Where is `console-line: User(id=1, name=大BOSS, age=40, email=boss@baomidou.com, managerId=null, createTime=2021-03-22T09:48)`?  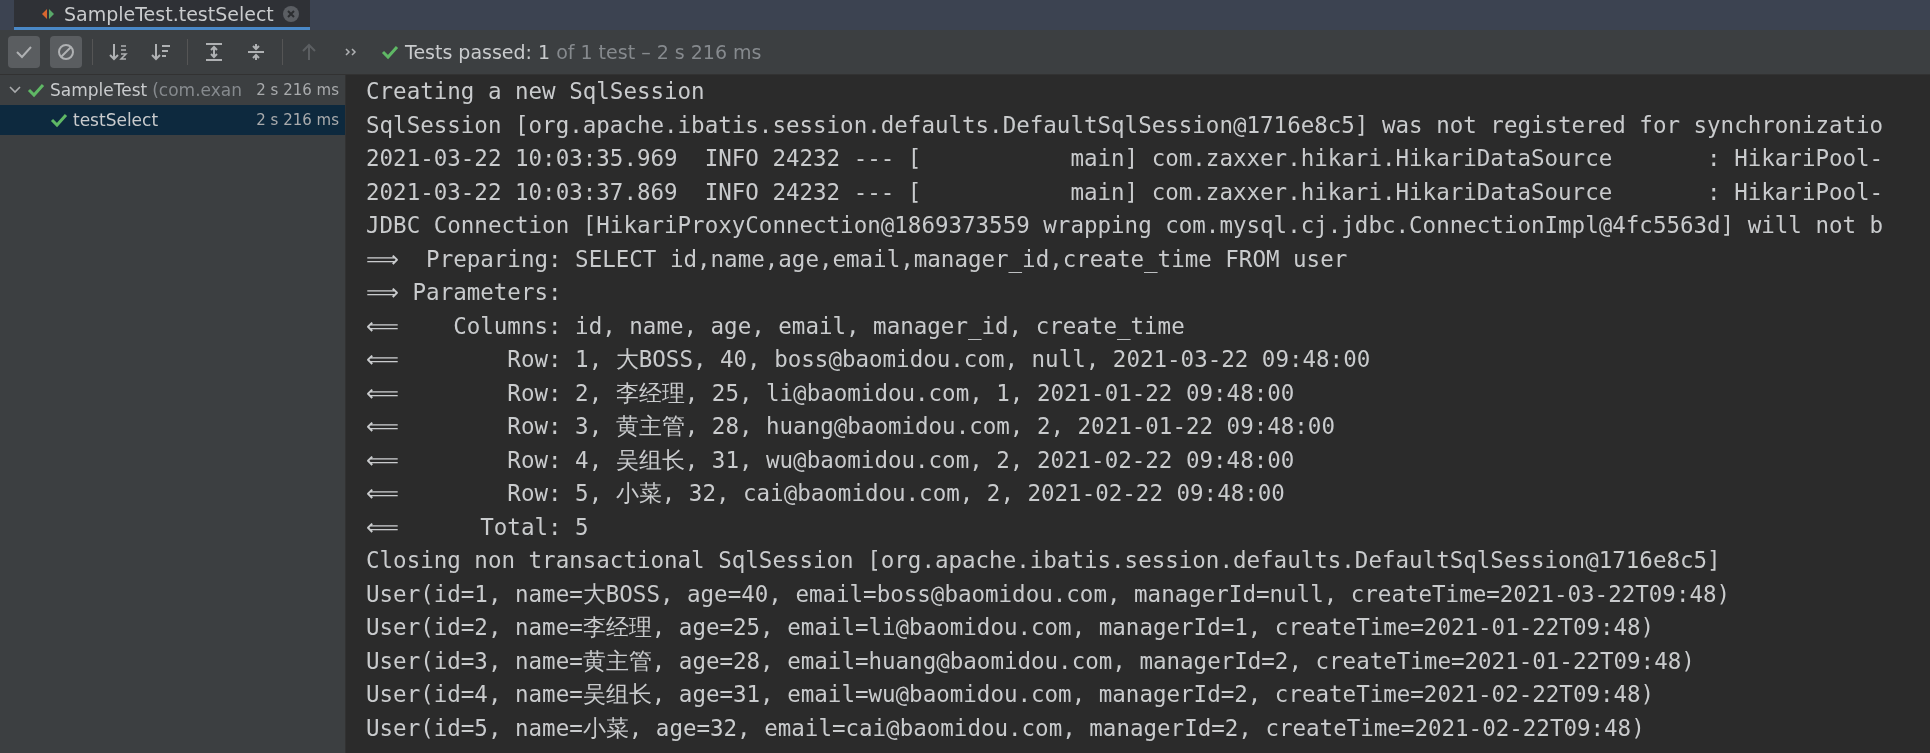
console-line: User(id=1, name=大BOSS, age=40, email=boss@baomidou.com, managerId=null, createTime=2021-03-22T09:48) is located at coordinates (1048, 594).